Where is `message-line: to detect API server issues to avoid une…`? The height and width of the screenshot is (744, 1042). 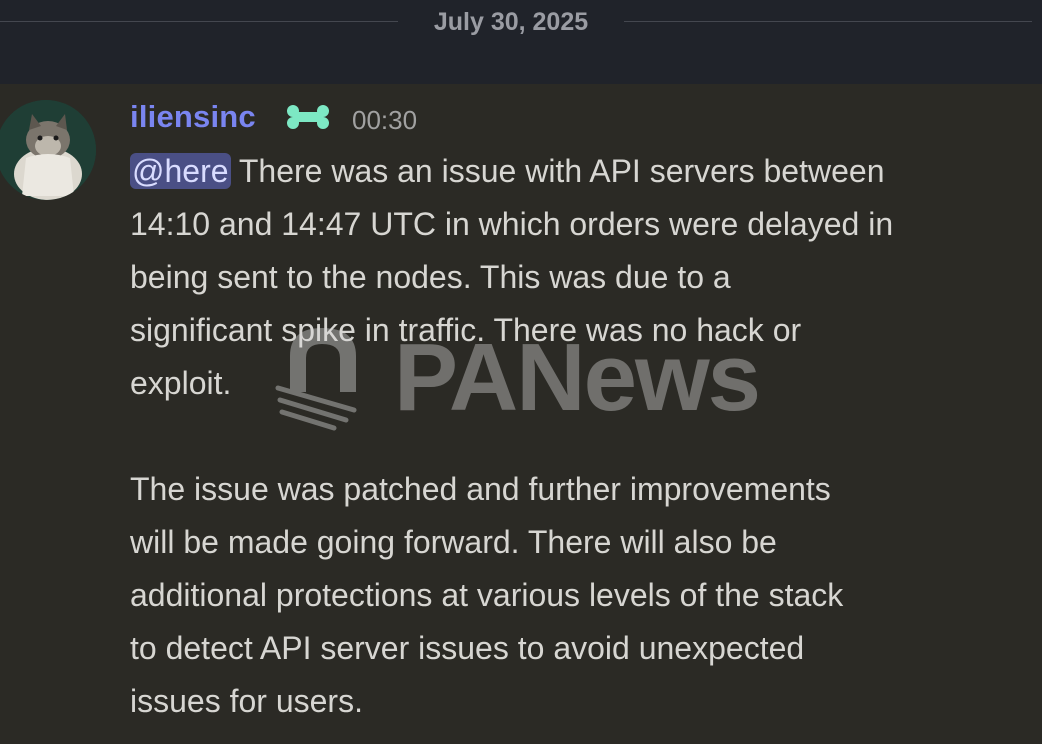
message-line: to detect API server issues to avoid une… is located at coordinates (467, 648).